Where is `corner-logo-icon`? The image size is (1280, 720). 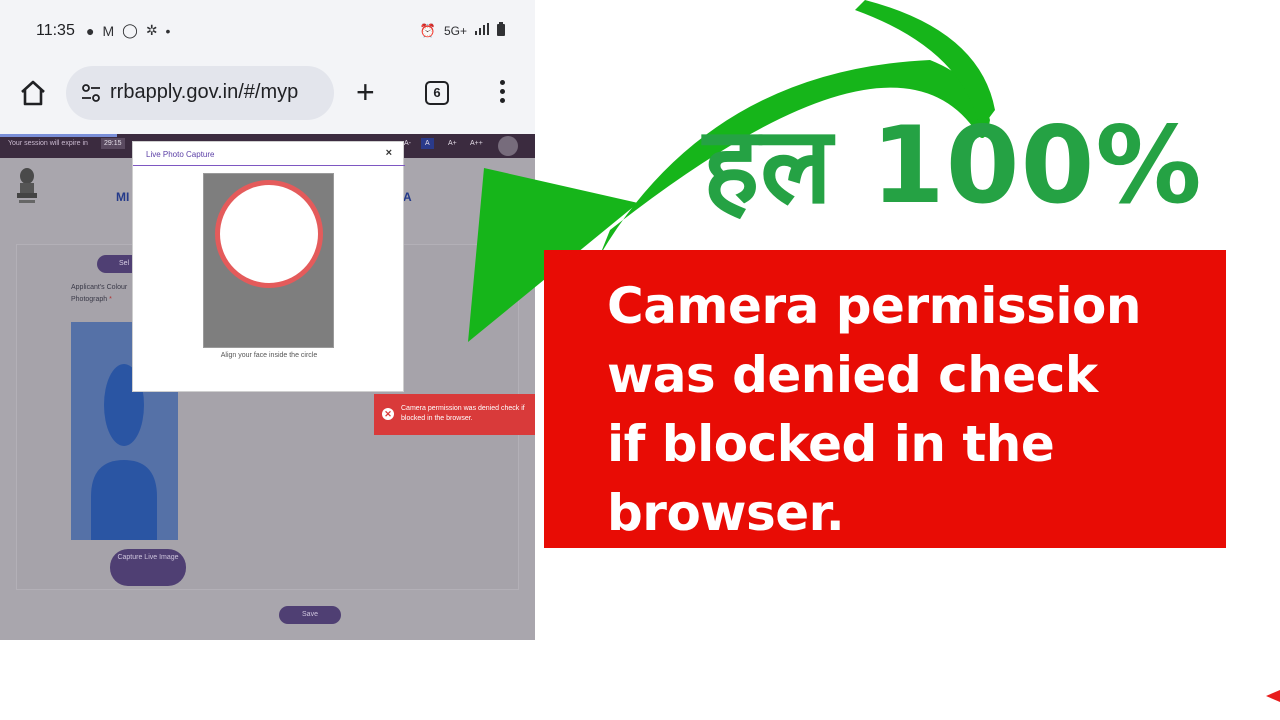
corner-logo-icon is located at coordinates (1273, 696).